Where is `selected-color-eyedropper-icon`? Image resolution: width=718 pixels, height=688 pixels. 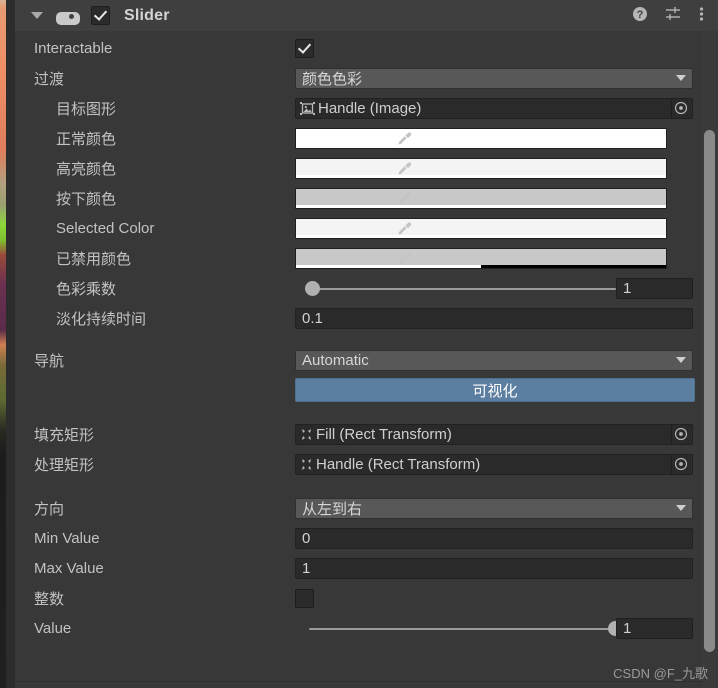
selected-color-eyedropper-icon is located at coordinates (404, 228).